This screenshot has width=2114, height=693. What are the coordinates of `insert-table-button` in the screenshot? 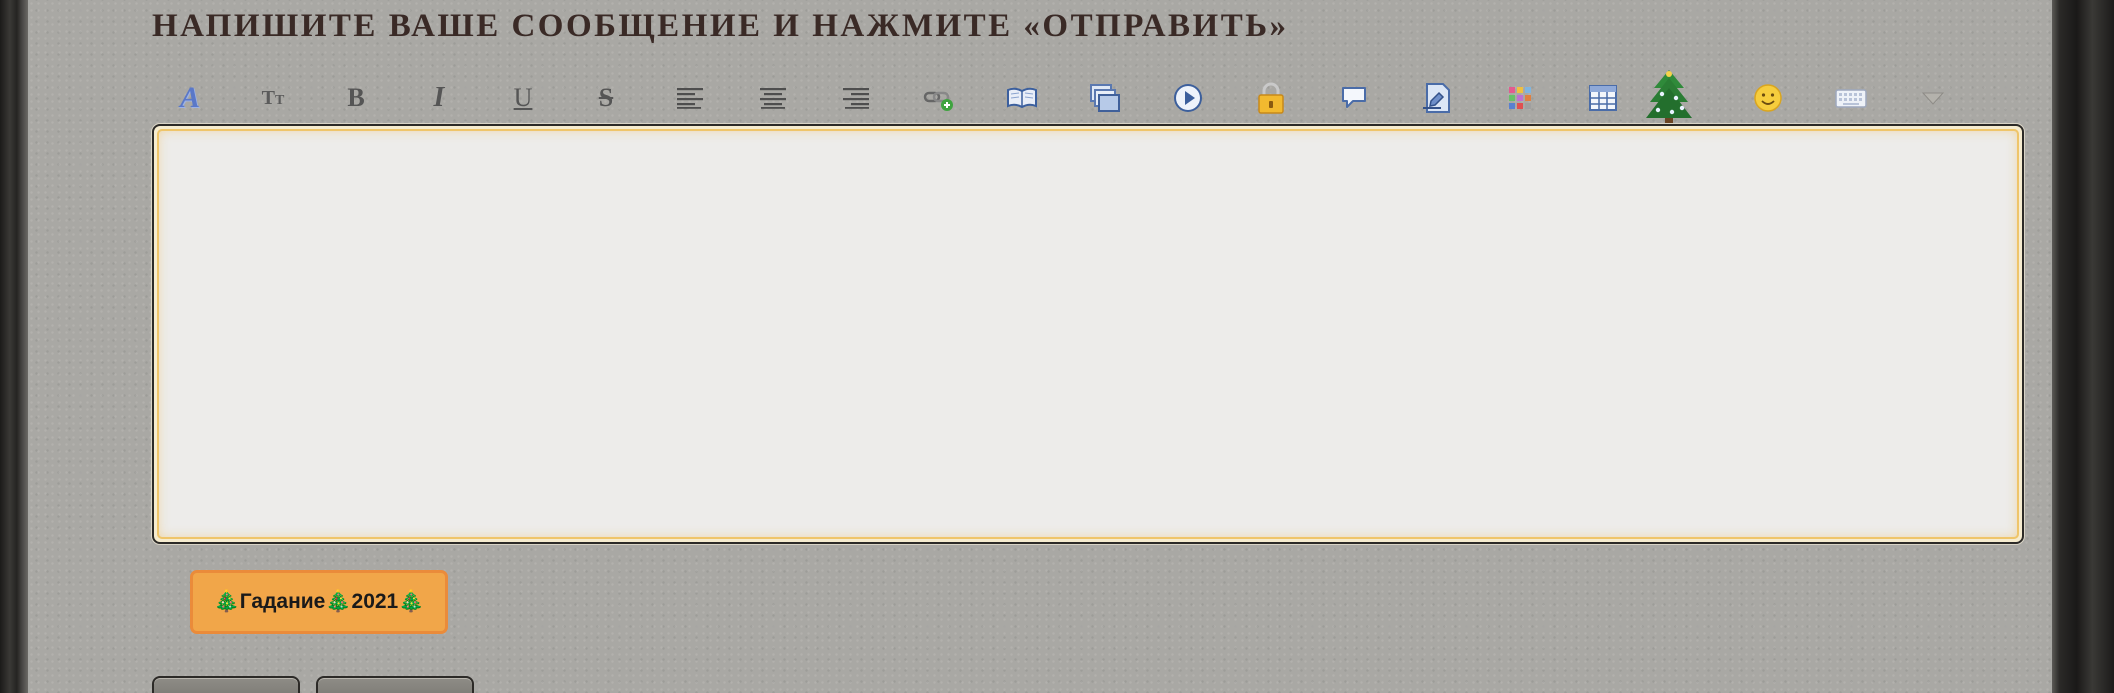 It's located at (1603, 98).